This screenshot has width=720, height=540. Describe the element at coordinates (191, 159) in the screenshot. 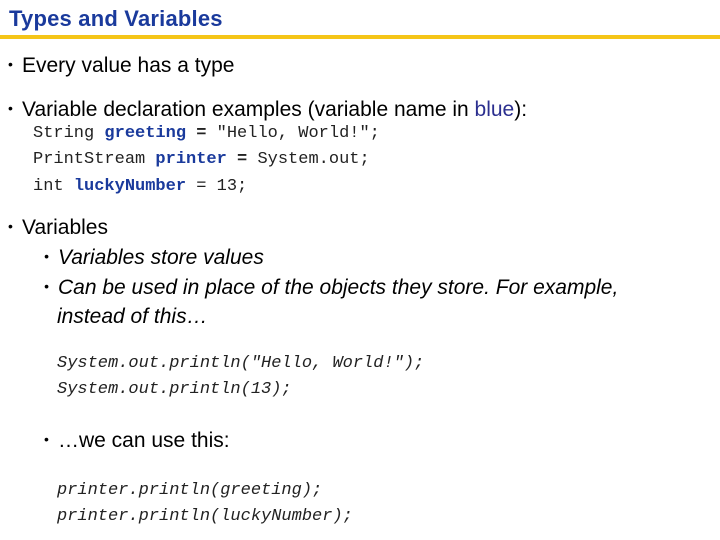

I see `variable-name: printer` at that location.